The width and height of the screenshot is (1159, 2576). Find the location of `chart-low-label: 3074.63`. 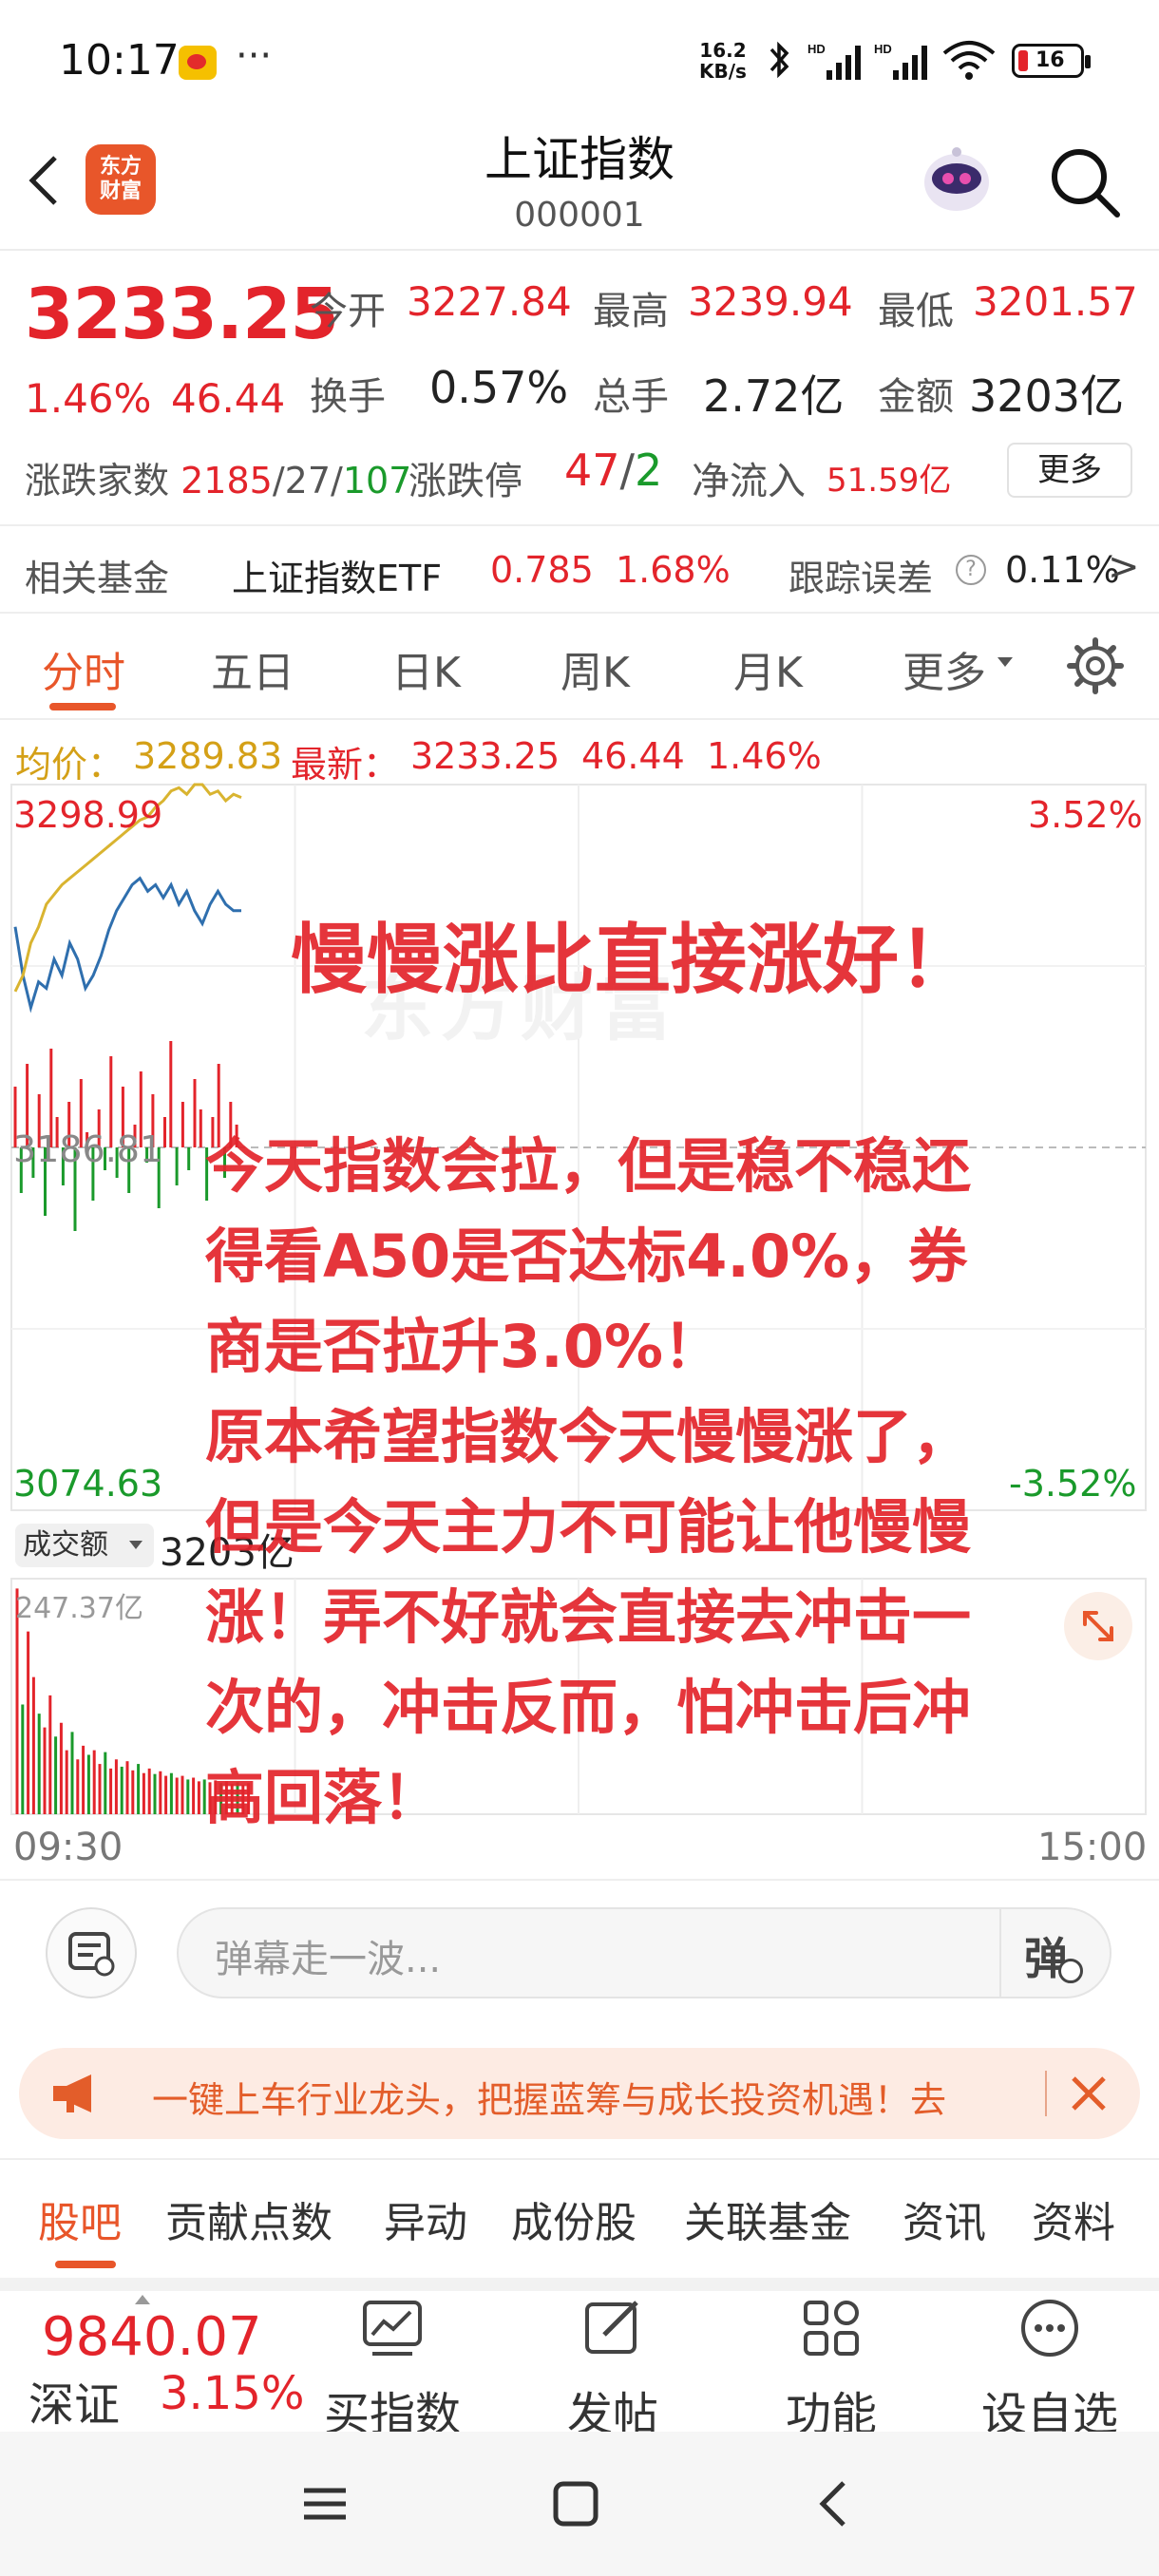

chart-low-label: 3074.63 is located at coordinates (88, 1484).